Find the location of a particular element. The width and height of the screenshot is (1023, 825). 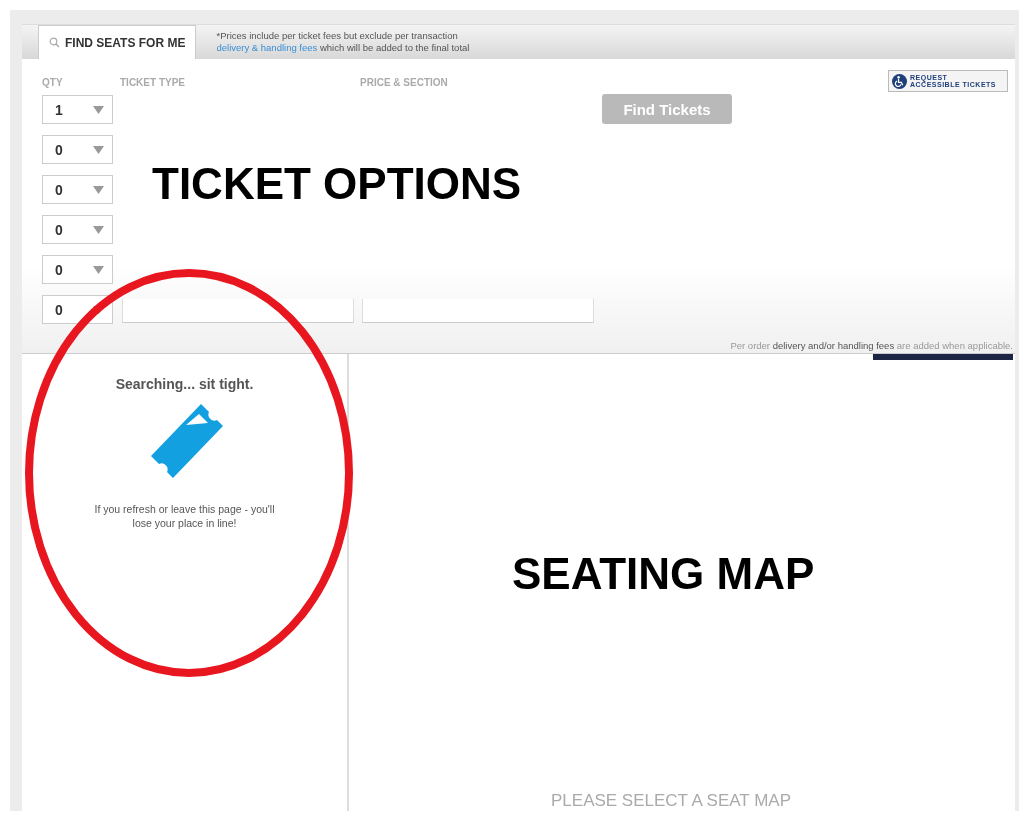

column-header: TICKET TYPE is located at coordinates (152, 82).